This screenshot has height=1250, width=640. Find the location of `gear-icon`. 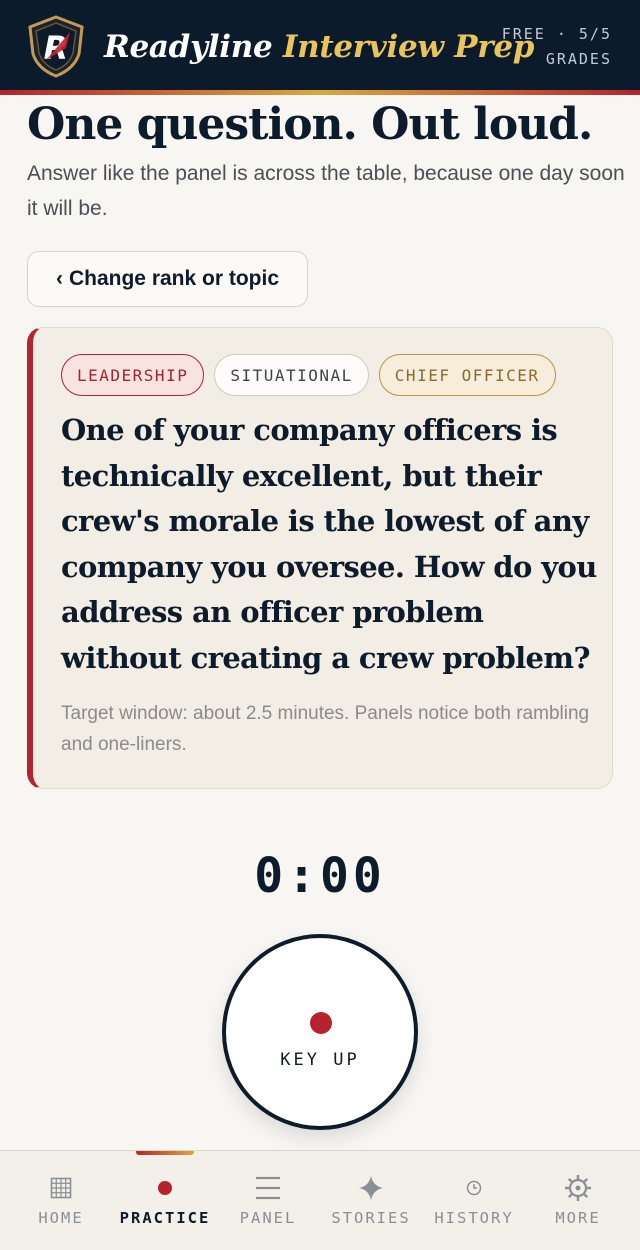

gear-icon is located at coordinates (578, 1188).